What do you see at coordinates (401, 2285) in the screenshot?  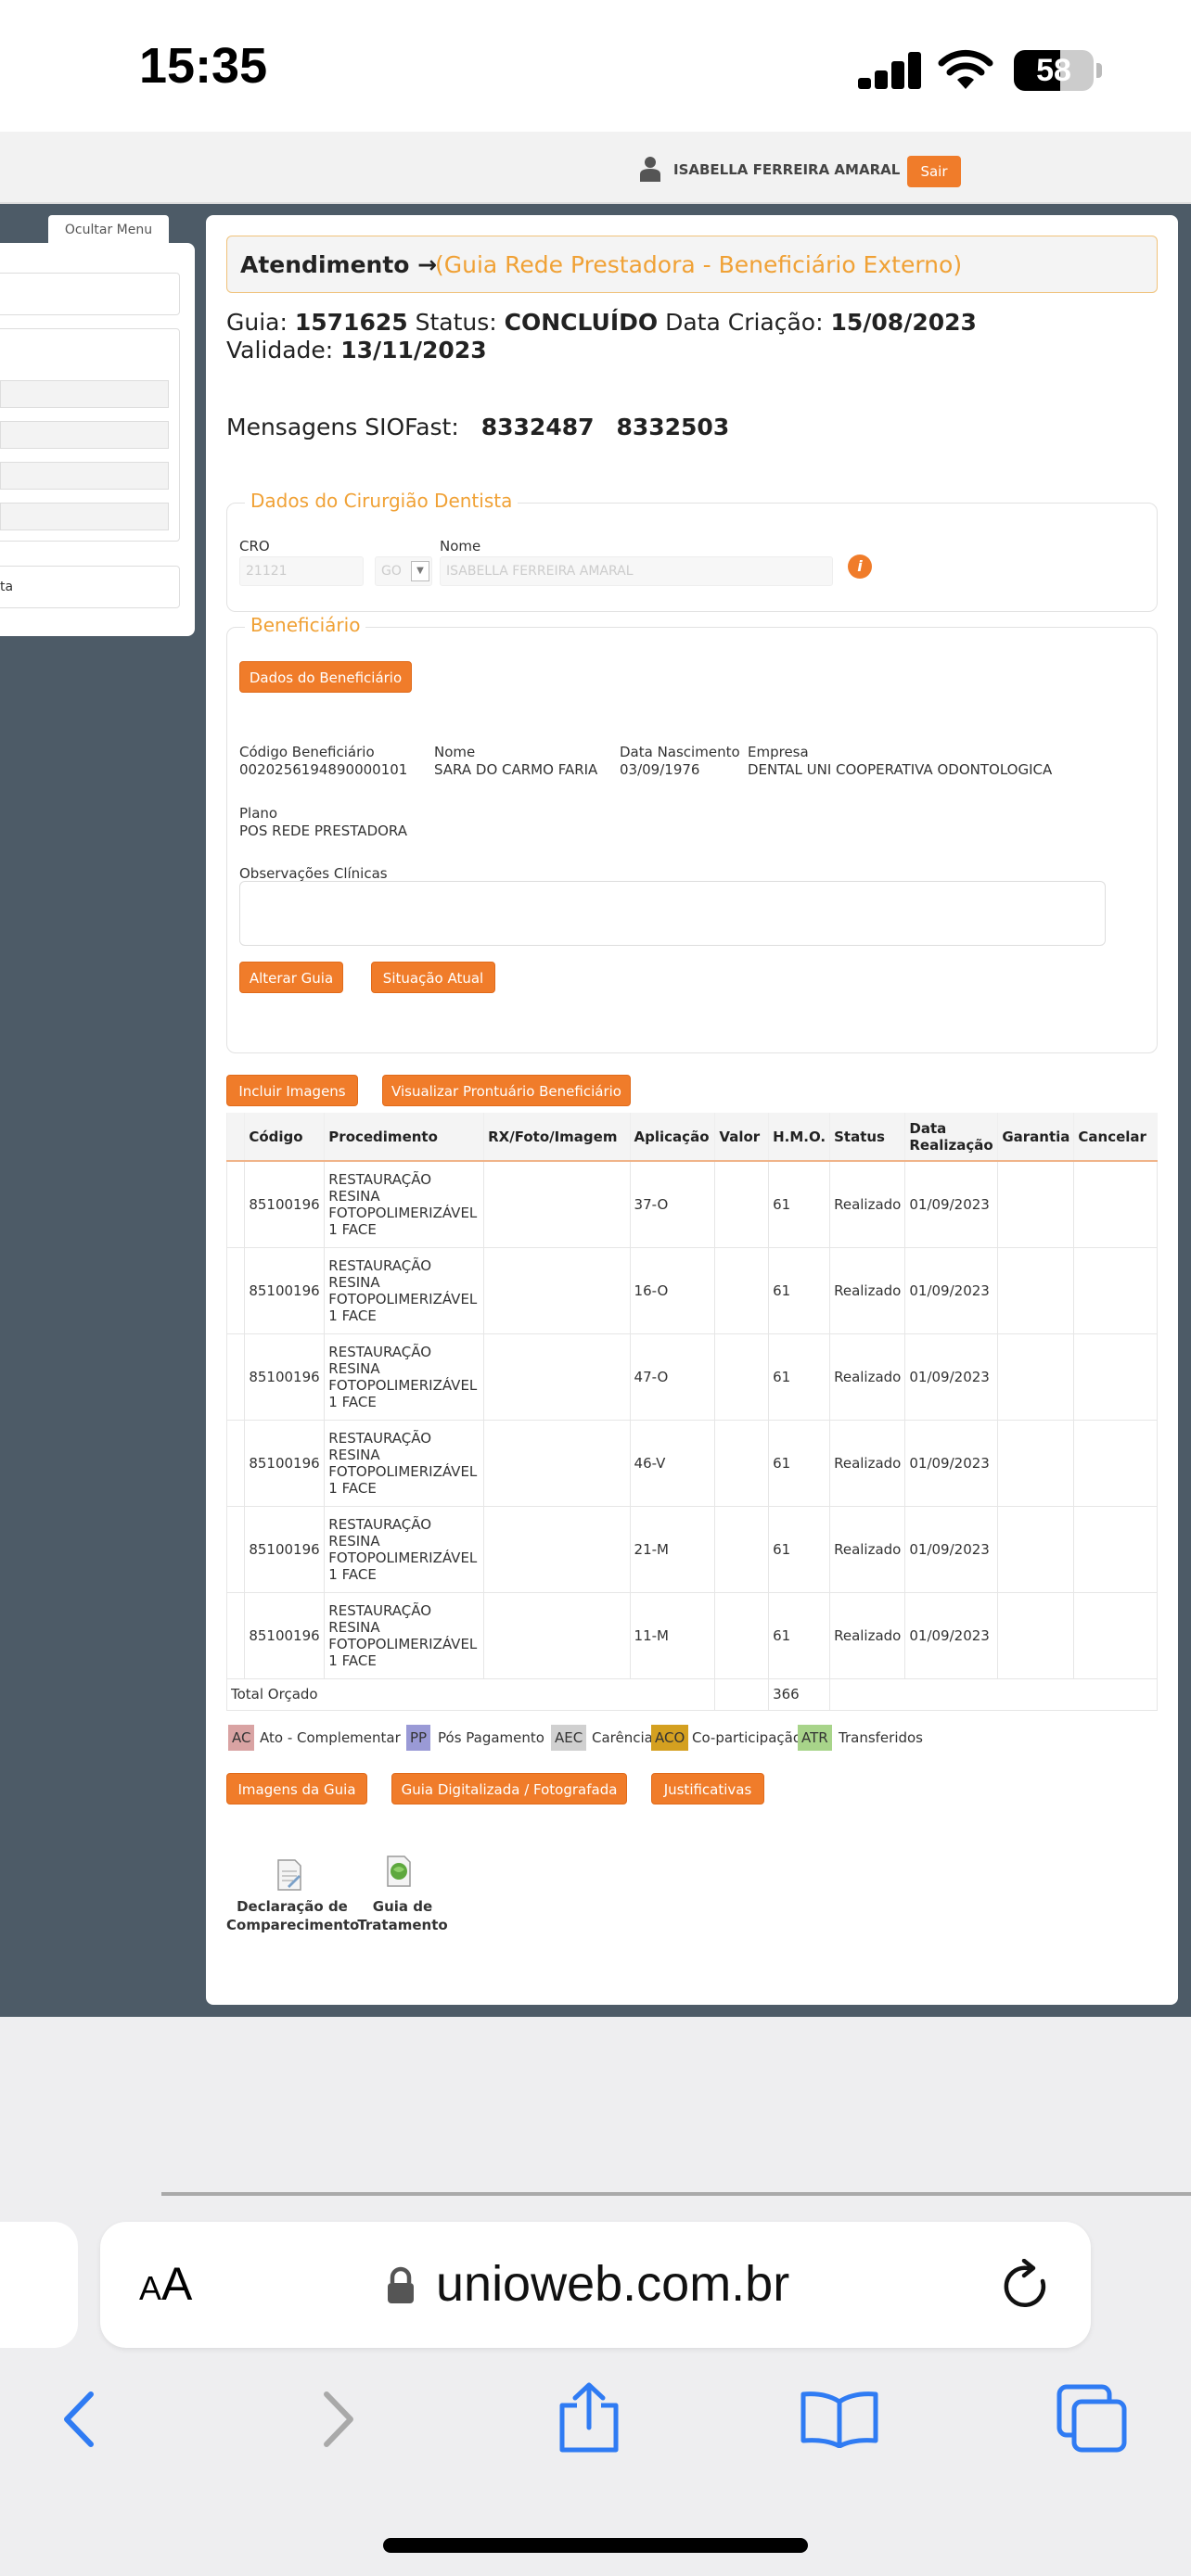 I see `lock-icon` at bounding box center [401, 2285].